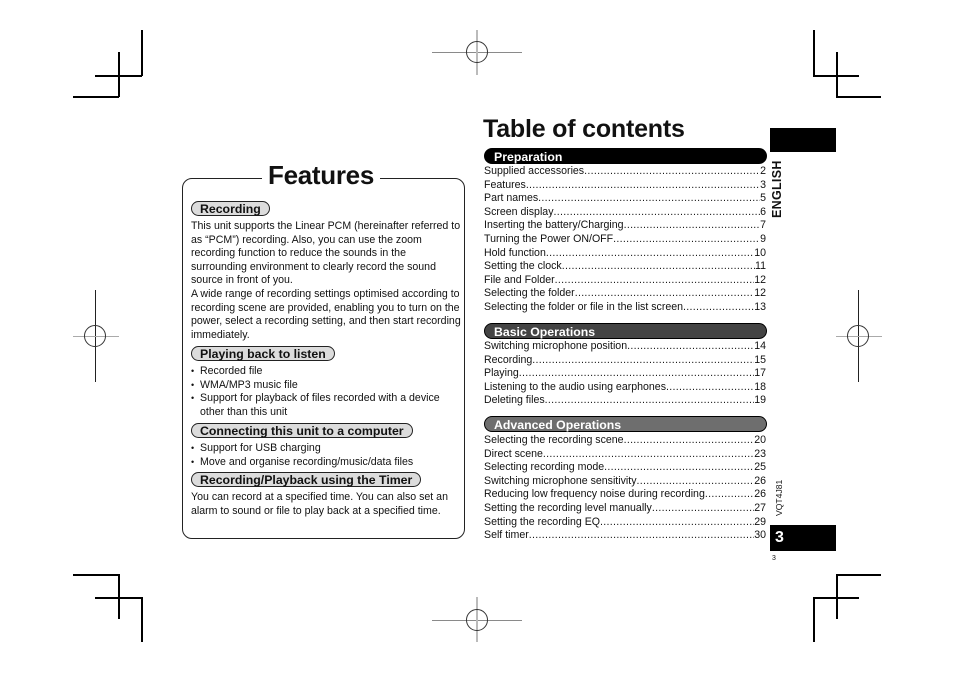 This screenshot has width=954, height=673. Describe the element at coordinates (625, 331) in the screenshot. I see `toc-section-heading: Basic Operations` at that location.